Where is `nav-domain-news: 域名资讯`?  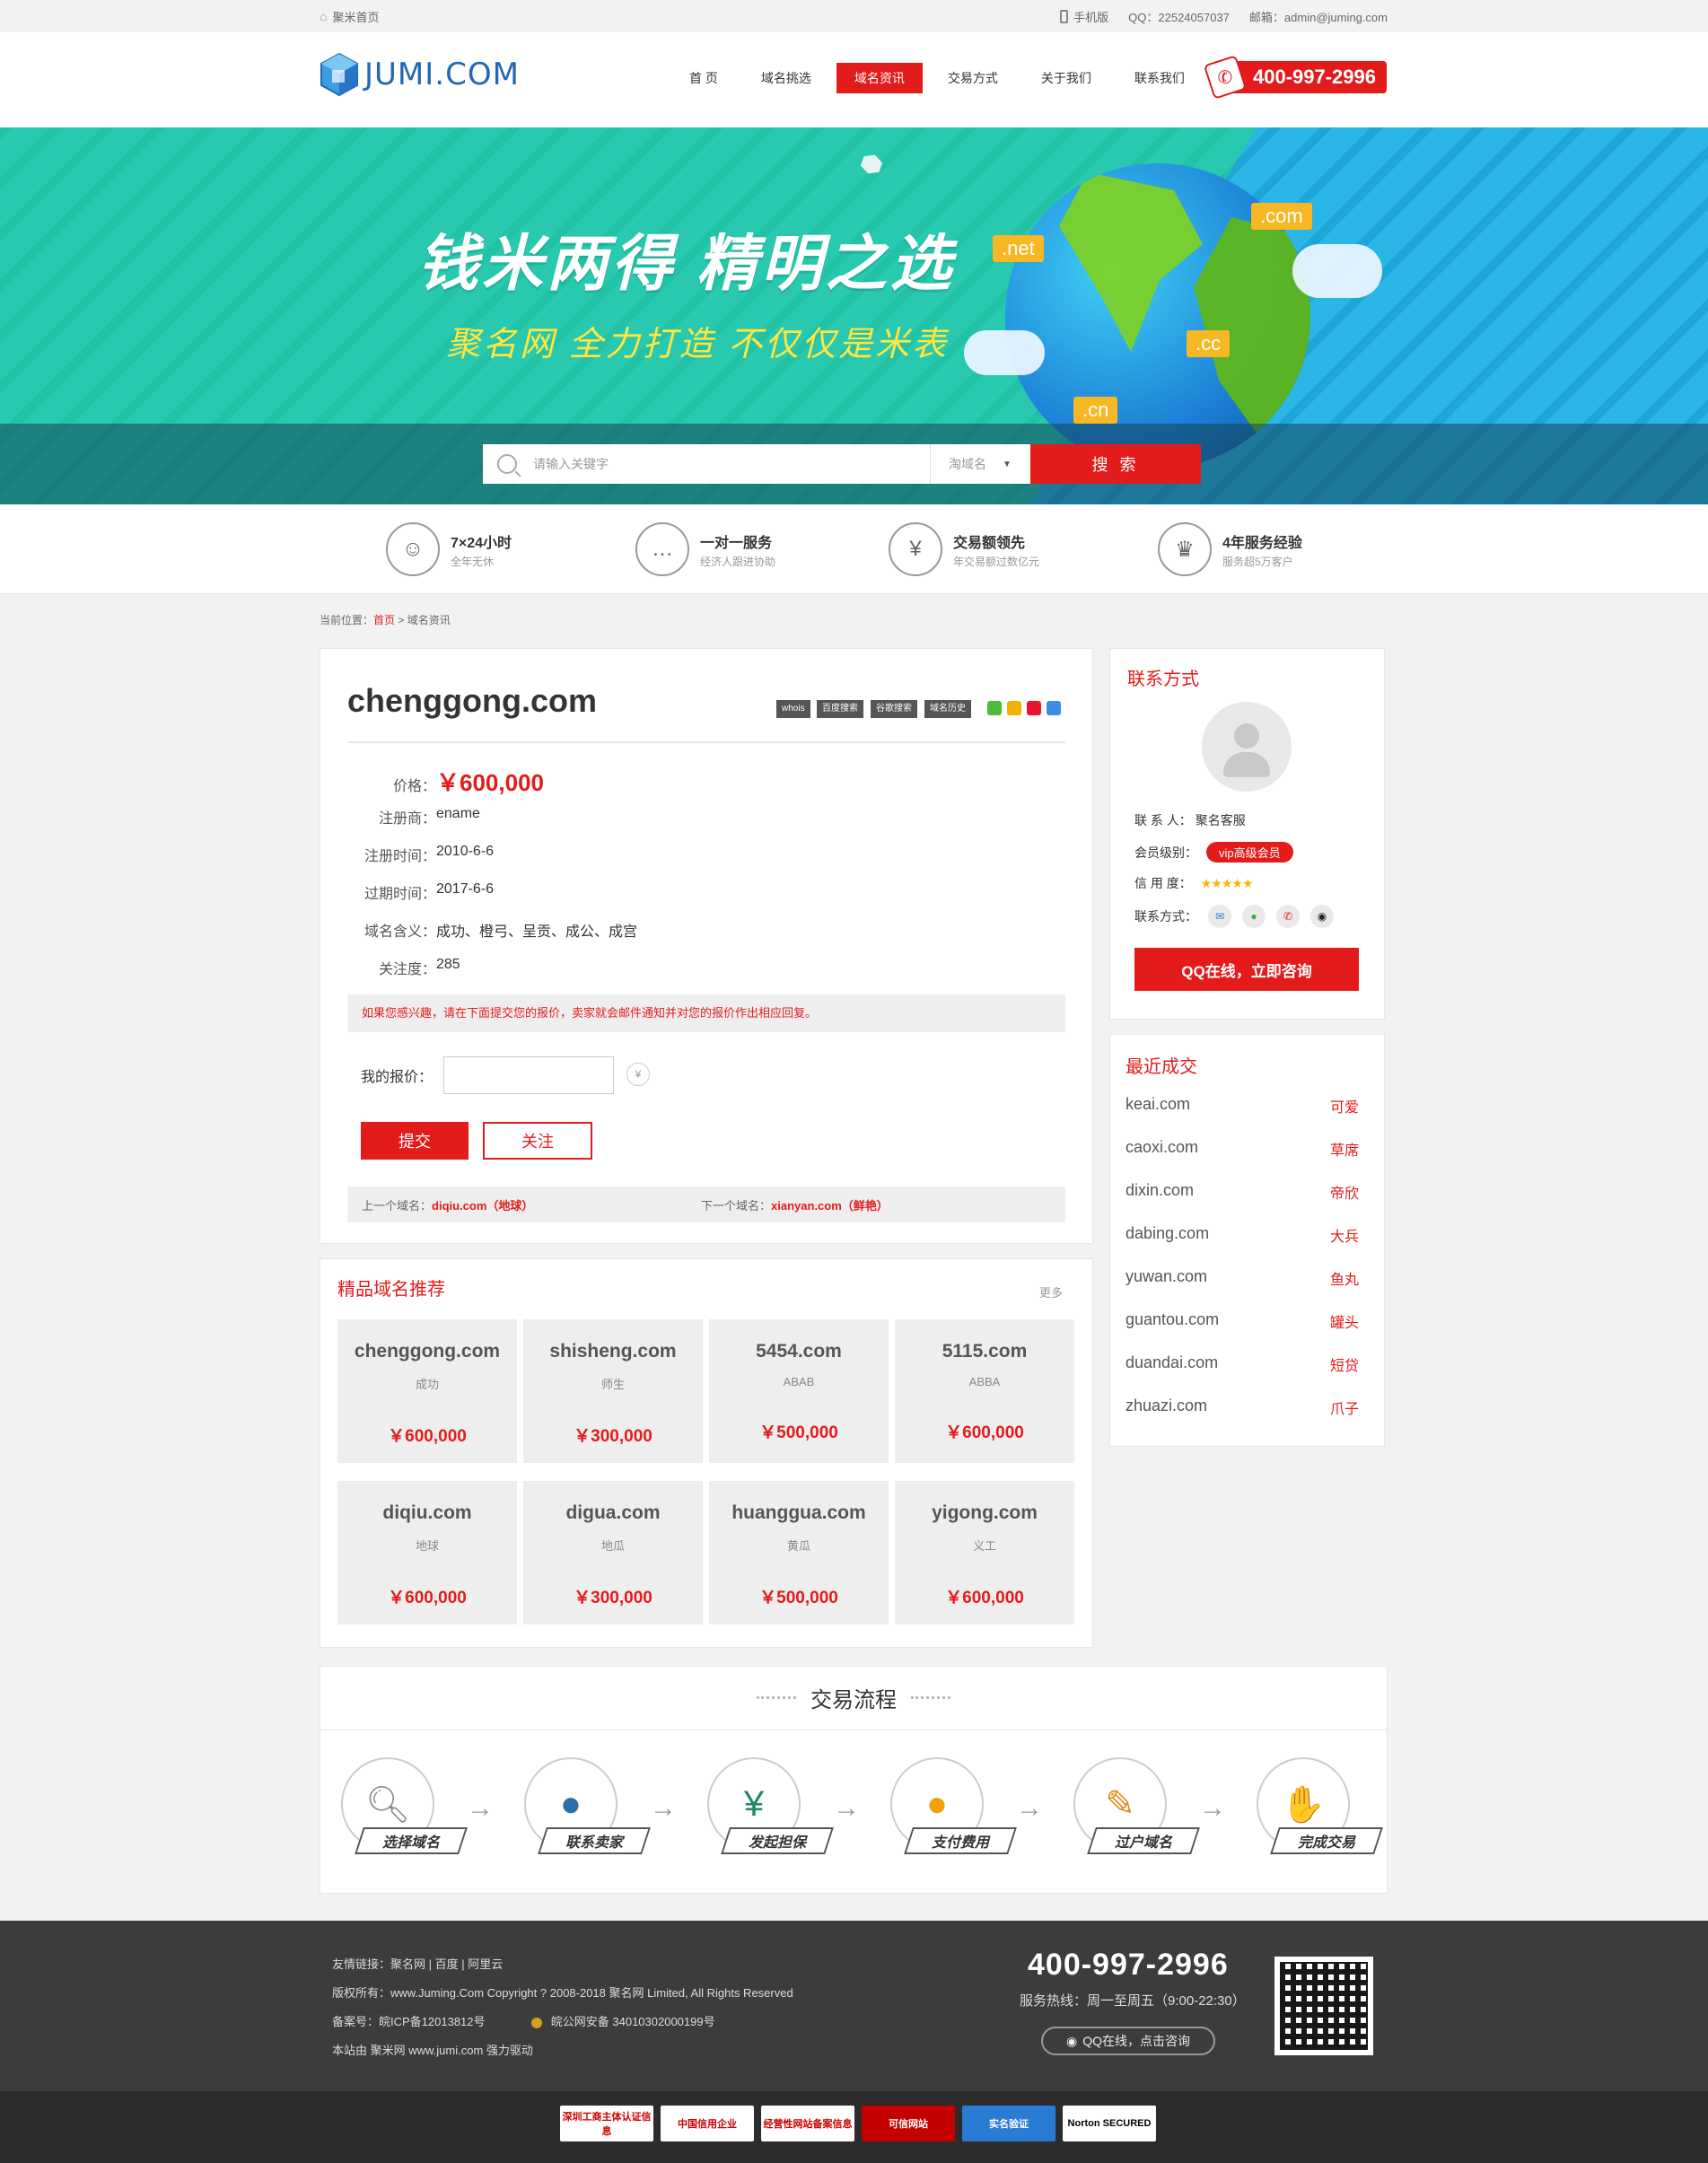 nav-domain-news: 域名资讯 is located at coordinates (880, 78).